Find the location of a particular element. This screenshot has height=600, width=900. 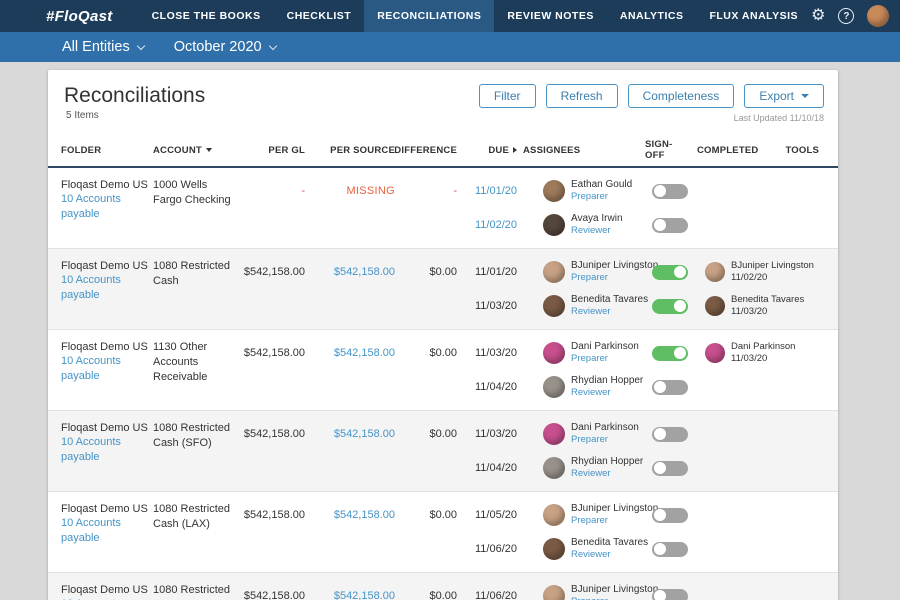

assignee-text: Benedita Tavares Reviewer is located at coordinates (609, 305).